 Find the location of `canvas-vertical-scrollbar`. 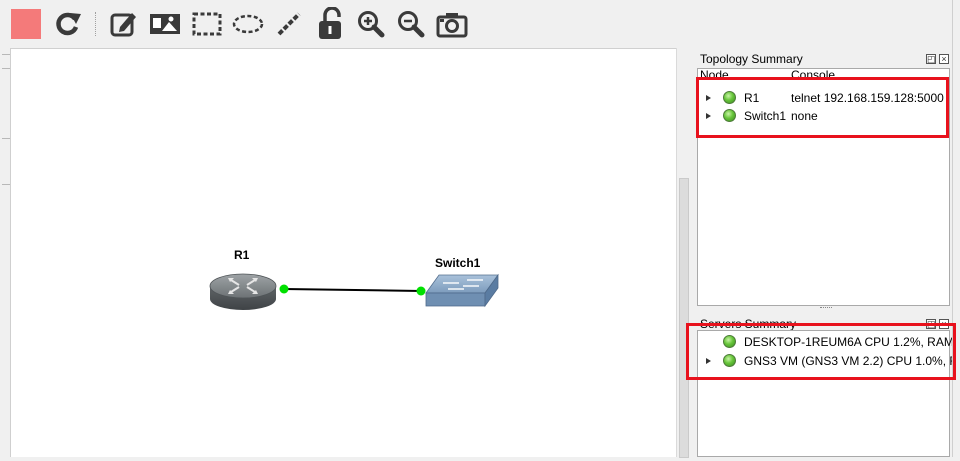

canvas-vertical-scrollbar is located at coordinates (683, 253).